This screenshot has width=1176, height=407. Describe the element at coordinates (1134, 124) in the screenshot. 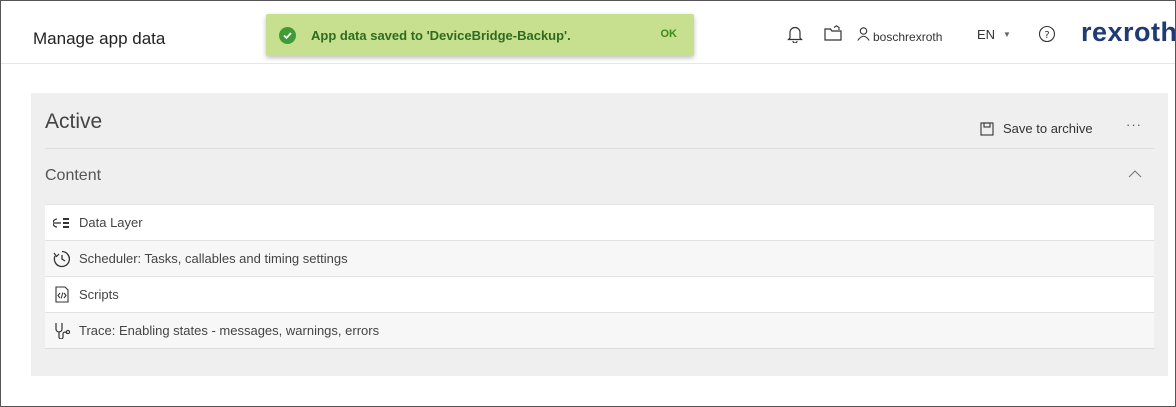

I see `more-options-button: ···` at that location.